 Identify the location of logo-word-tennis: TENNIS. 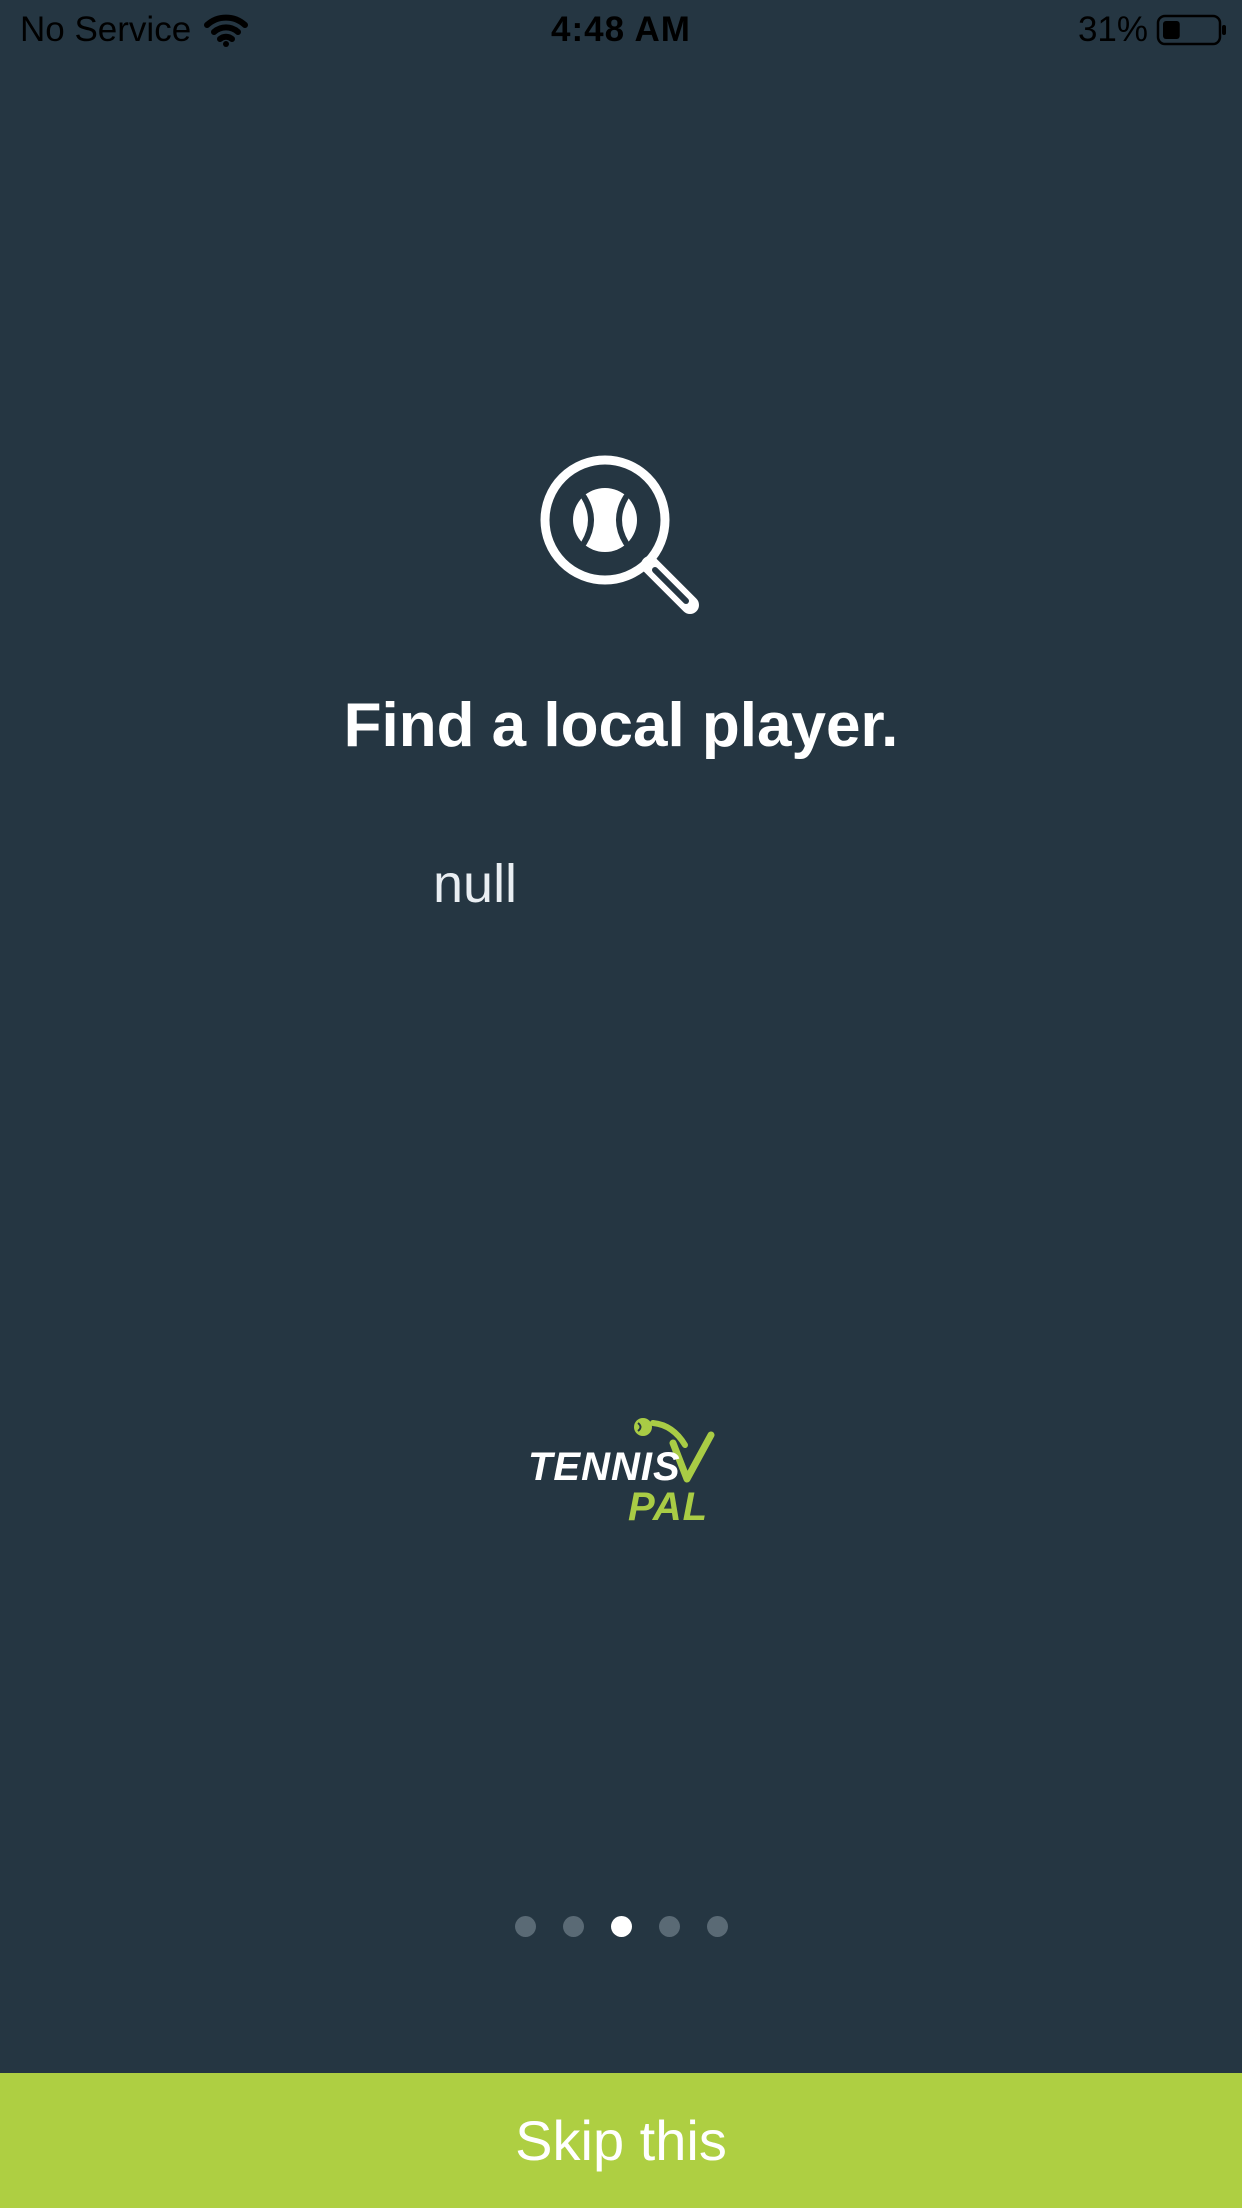
(604, 1467).